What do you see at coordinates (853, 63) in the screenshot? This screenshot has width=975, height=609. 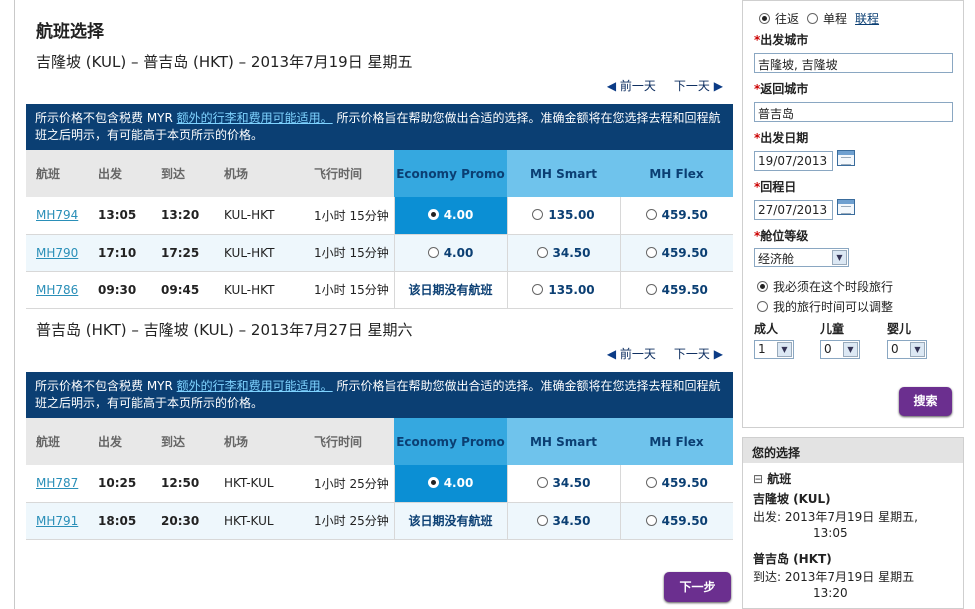 I see `from-city-input: 吉隆坡, 吉隆坡` at bounding box center [853, 63].